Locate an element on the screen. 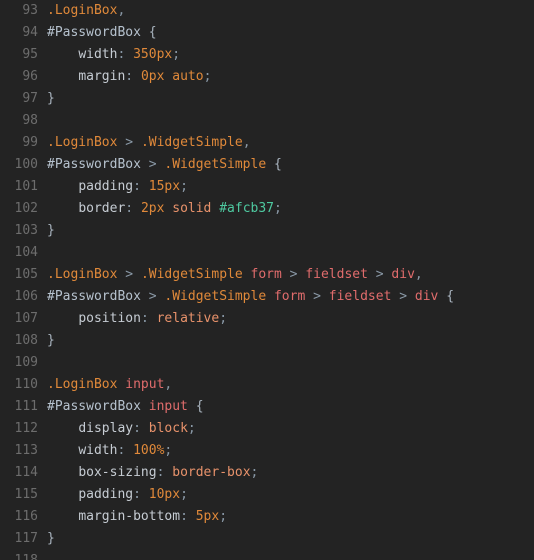 The width and height of the screenshot is (534, 560). code-line: 111 #PasswordBox input { is located at coordinates (267, 407).